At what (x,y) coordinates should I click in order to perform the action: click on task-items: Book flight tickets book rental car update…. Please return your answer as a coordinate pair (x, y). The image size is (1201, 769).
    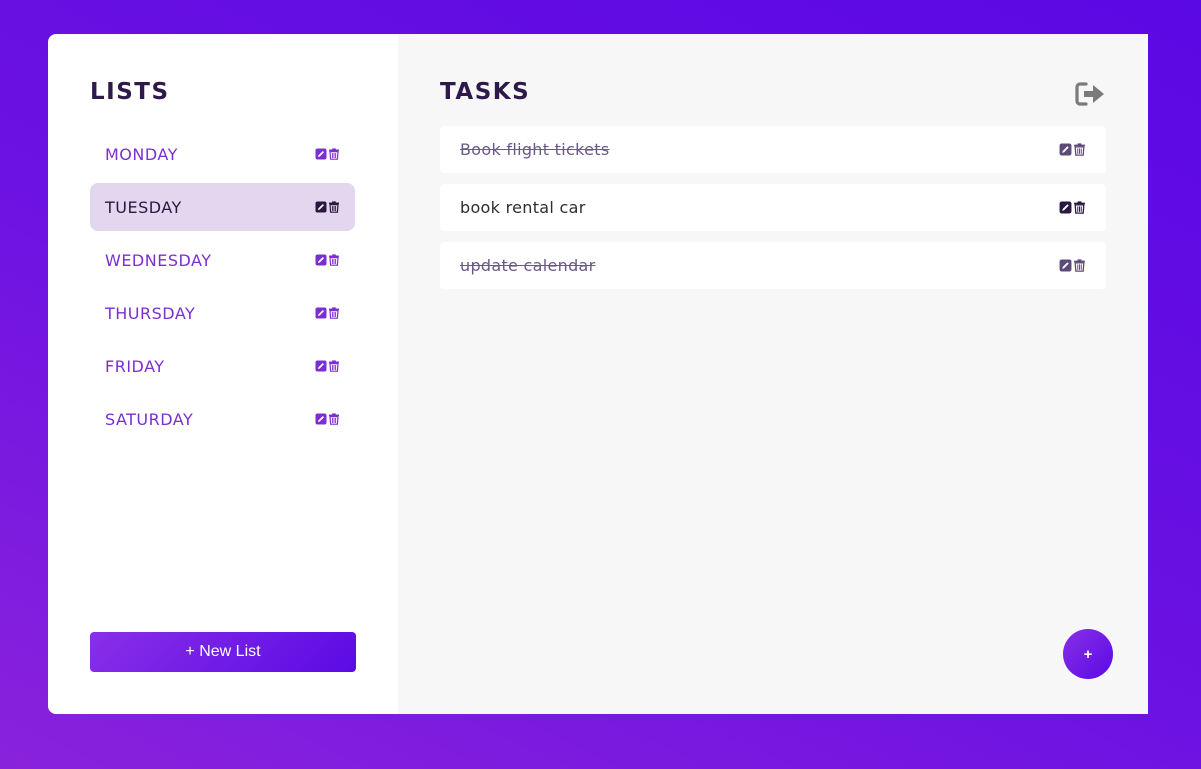
    Looking at the image, I should click on (773, 213).